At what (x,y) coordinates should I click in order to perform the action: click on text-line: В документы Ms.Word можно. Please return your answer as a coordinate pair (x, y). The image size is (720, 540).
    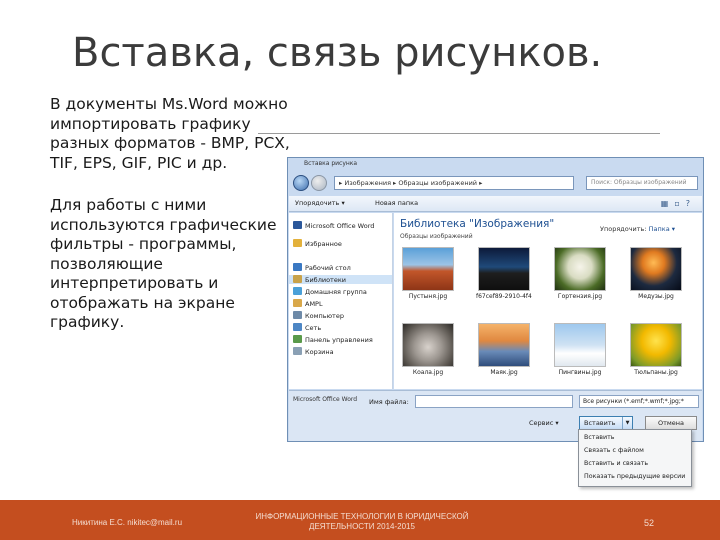
    Looking at the image, I should click on (169, 104).